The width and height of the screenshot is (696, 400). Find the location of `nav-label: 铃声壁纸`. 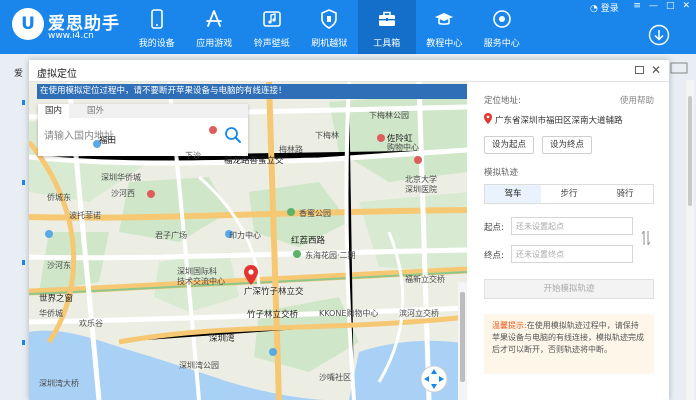

nav-label: 铃声壁纸 is located at coordinates (271, 44).